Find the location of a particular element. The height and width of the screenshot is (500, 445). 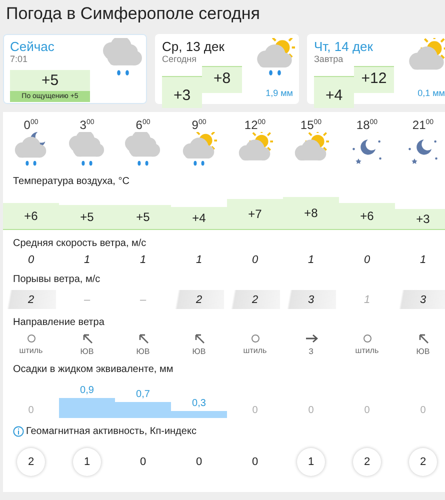

row-label: Геомагнитная активность, Кп-индекс is located at coordinates (111, 431).